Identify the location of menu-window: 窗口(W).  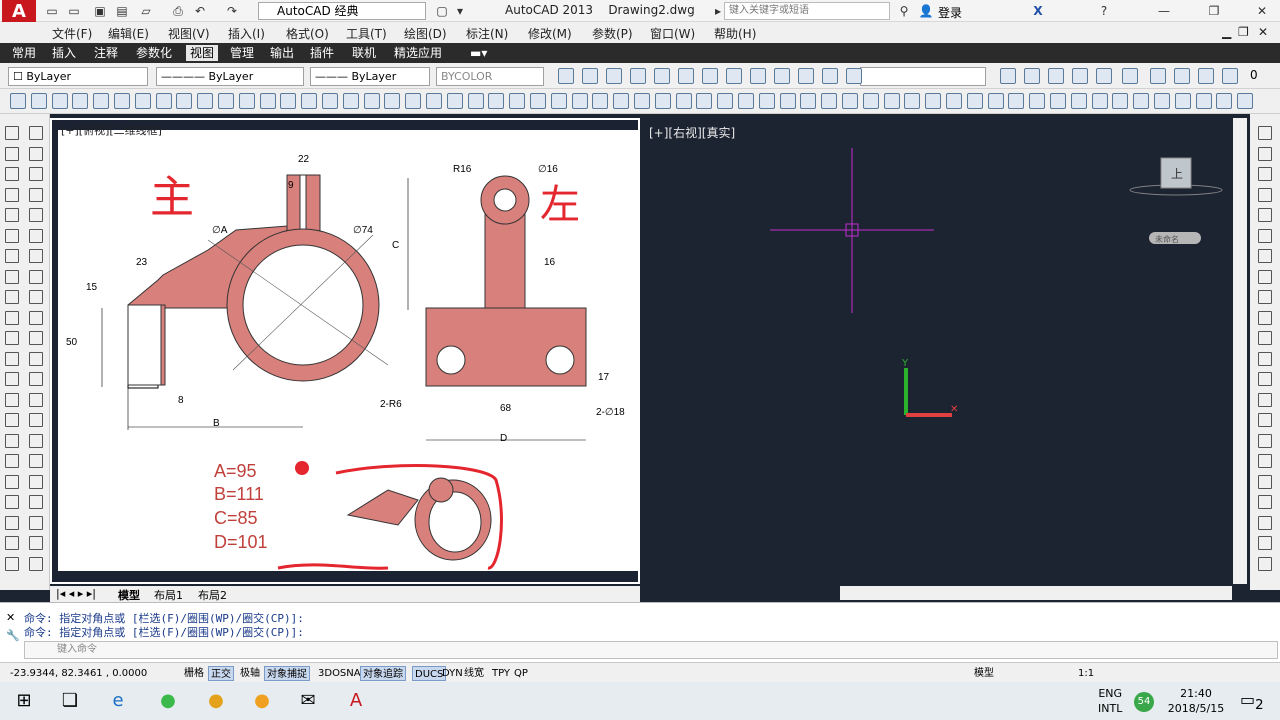
(672, 33).